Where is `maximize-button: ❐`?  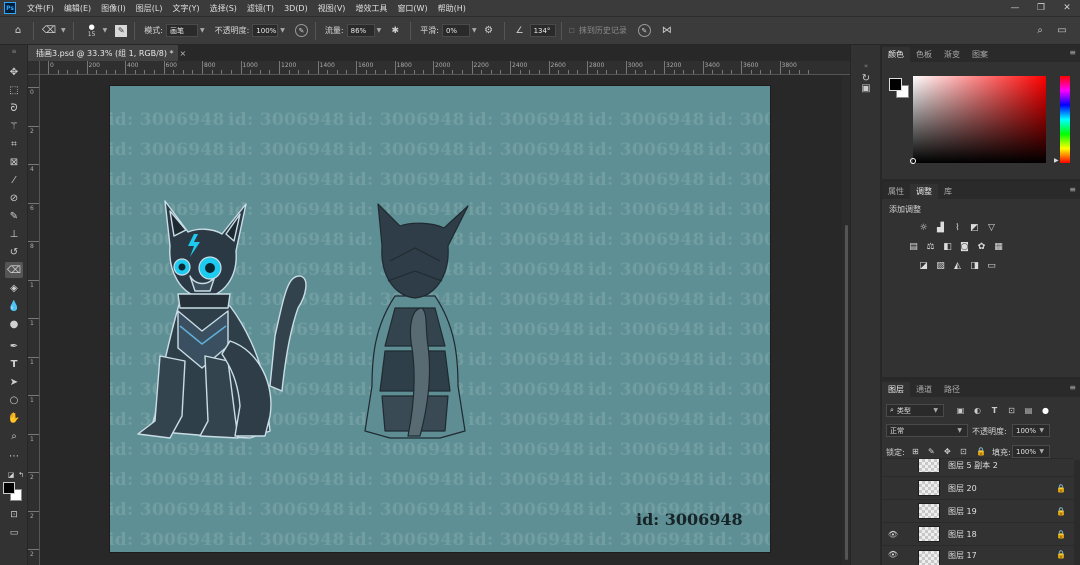
maximize-button: ❐ is located at coordinates (1041, 8).